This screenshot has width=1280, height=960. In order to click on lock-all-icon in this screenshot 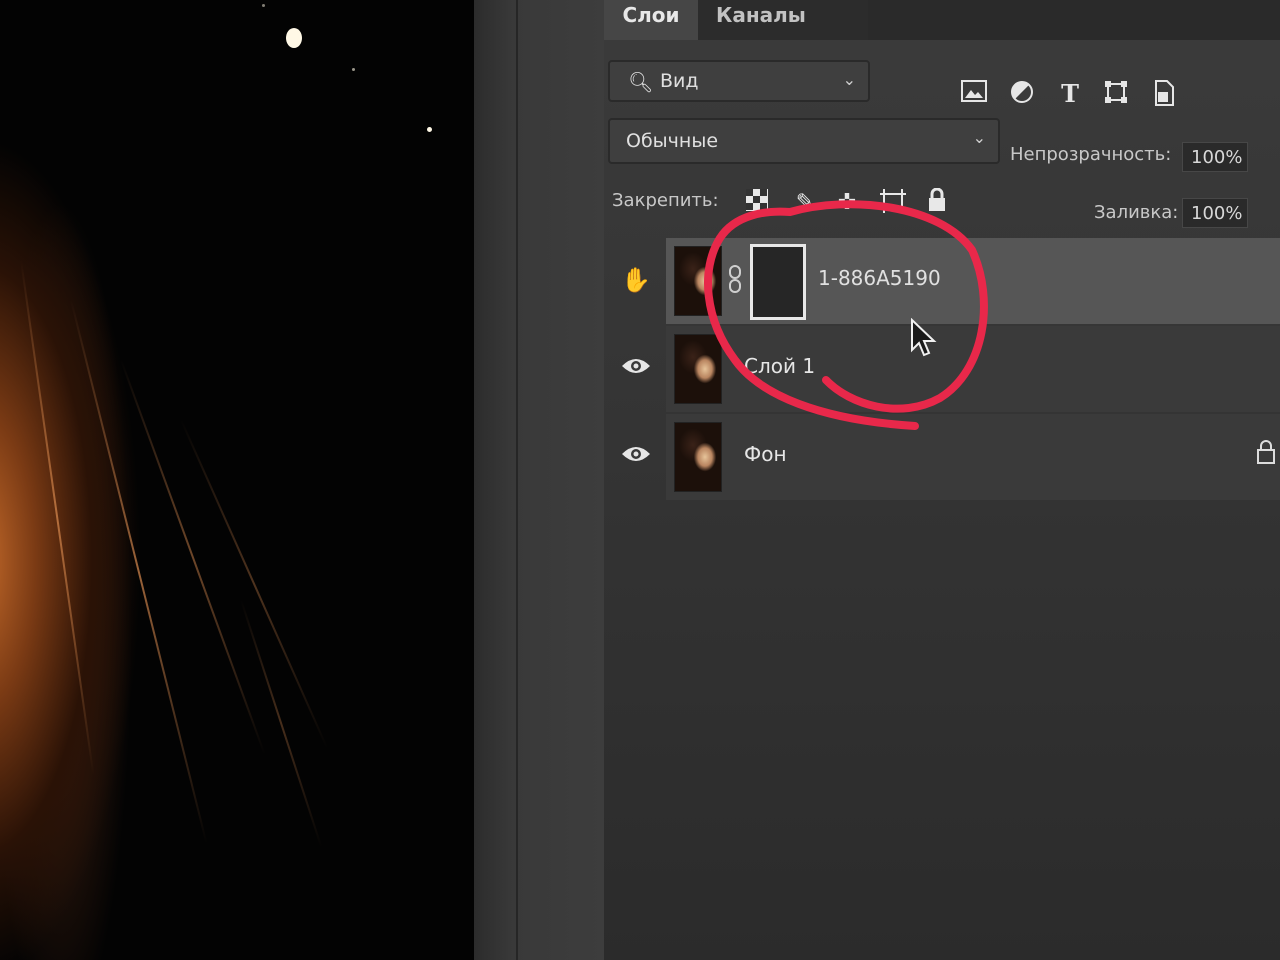, I will do `click(937, 202)`.